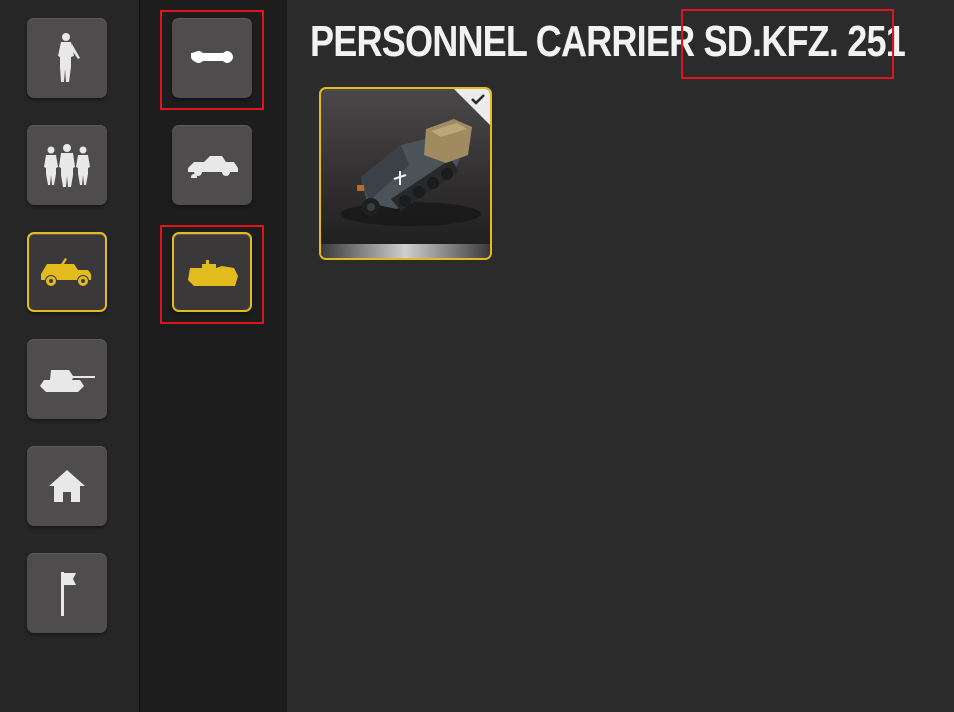 This screenshot has width=954, height=712. I want to click on category-sidebar, so click(70, 356).